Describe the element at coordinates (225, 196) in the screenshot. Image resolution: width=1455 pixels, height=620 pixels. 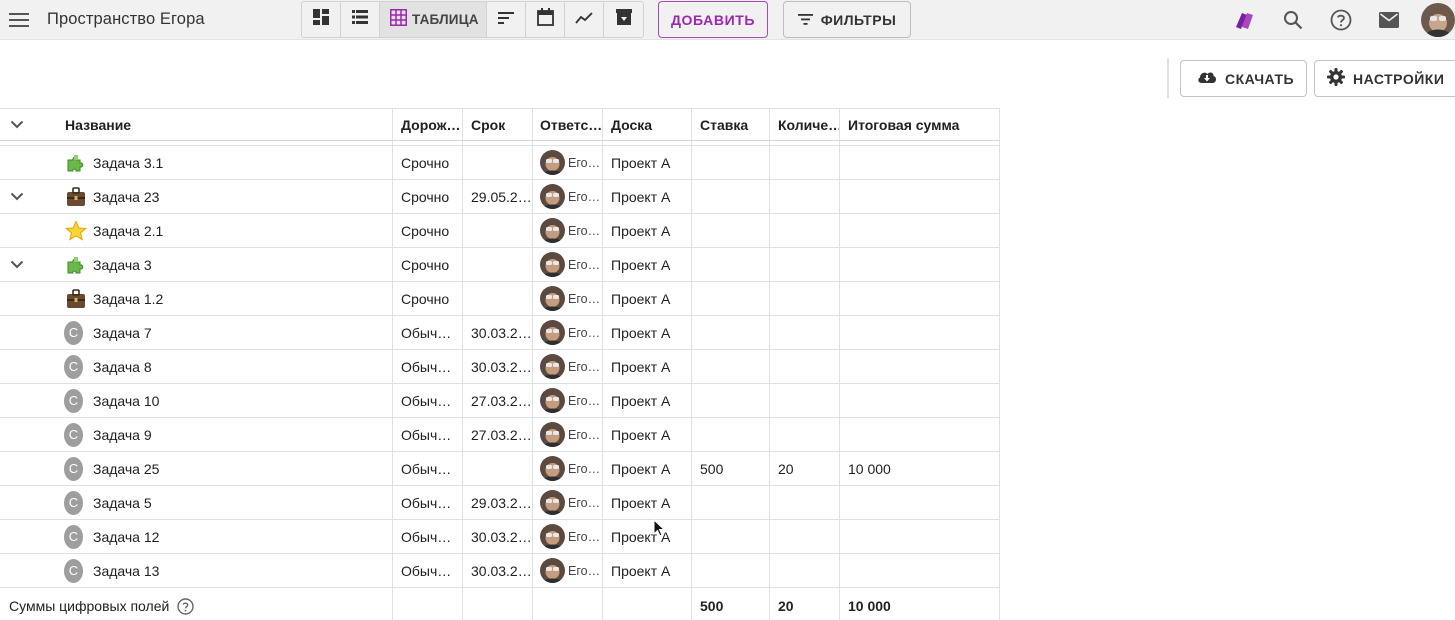
I see `task-name-cell: Задача 23` at that location.